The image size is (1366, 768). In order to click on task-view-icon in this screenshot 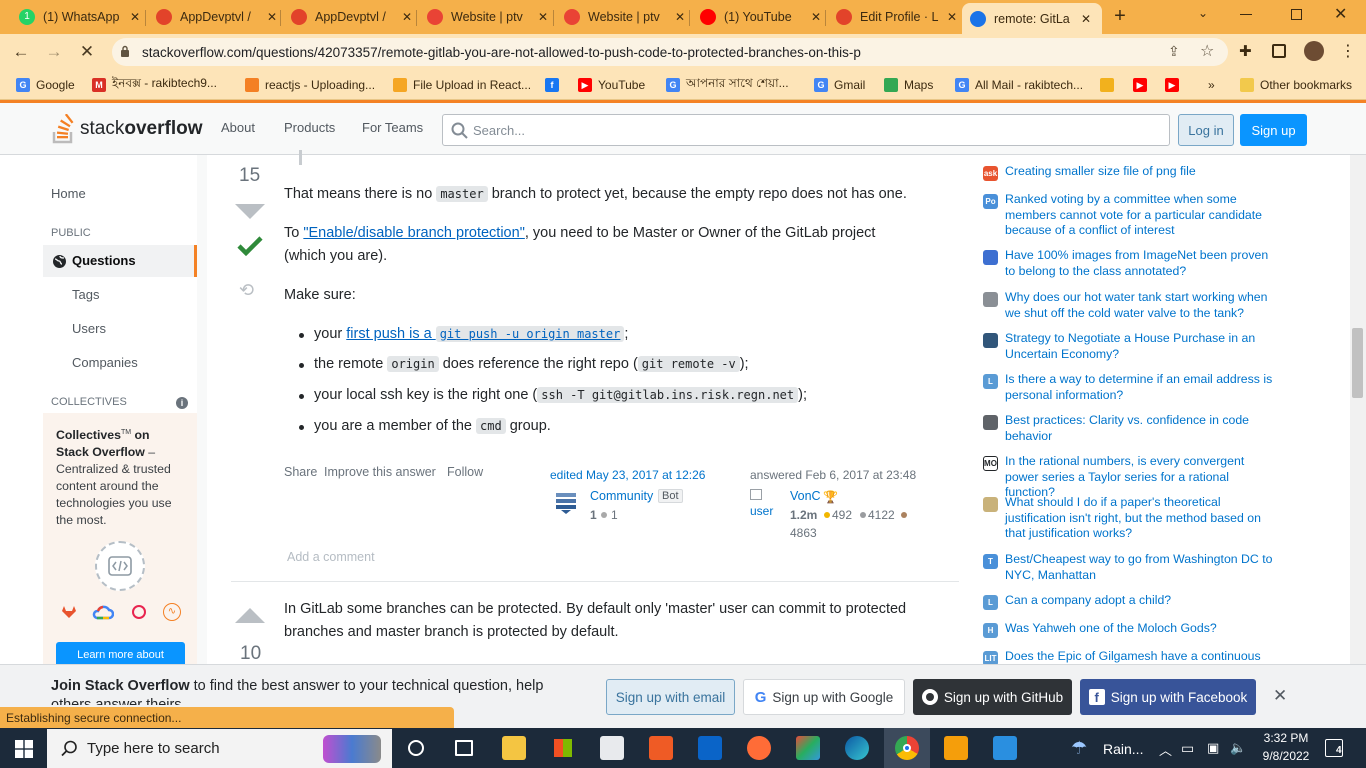, I will do `click(464, 748)`.